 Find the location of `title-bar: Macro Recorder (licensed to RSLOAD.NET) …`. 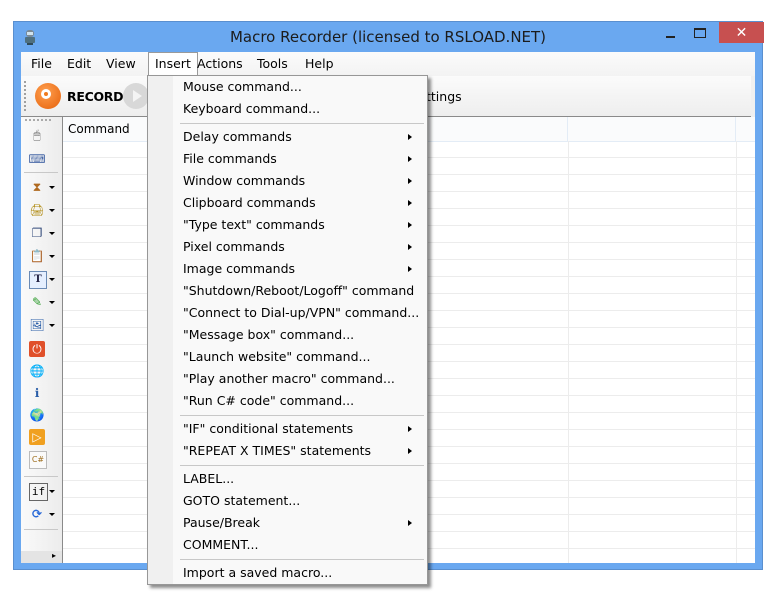

title-bar: Macro Recorder (licensed to RSLOAD.NET) … is located at coordinates (389, 37).